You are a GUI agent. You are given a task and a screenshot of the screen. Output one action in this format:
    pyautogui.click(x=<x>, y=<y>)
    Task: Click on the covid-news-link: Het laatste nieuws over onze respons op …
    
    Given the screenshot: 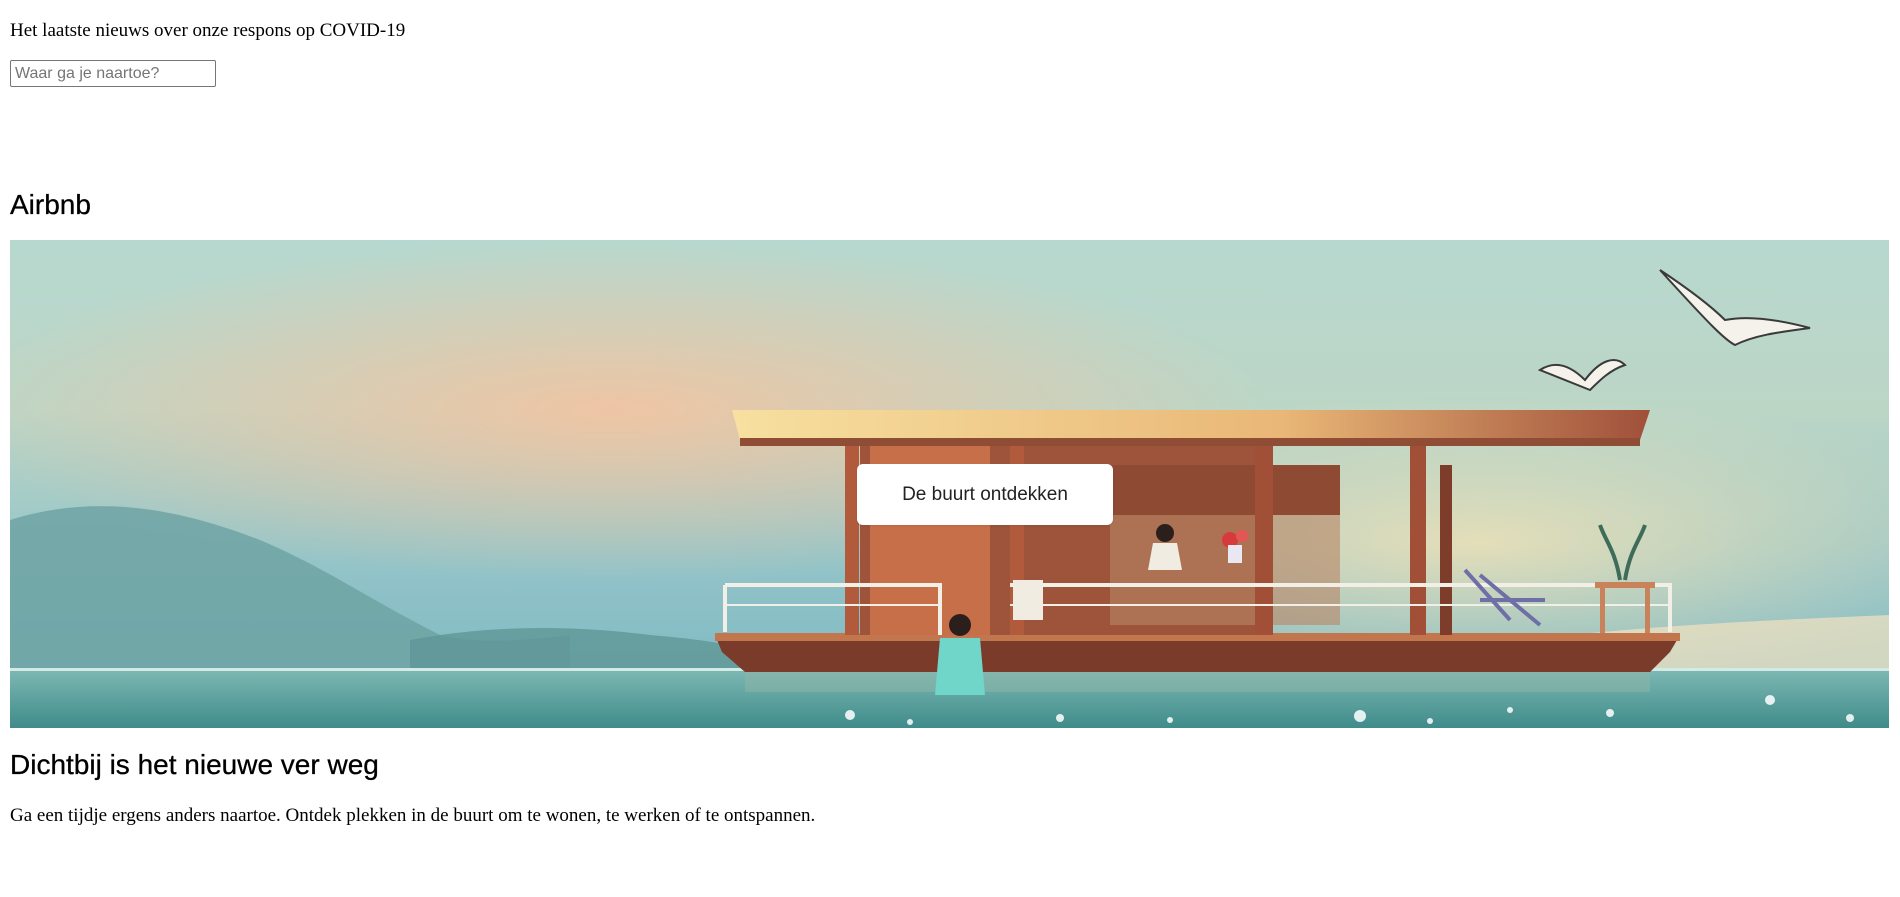 What is the action you would take?
    pyautogui.click(x=950, y=31)
    